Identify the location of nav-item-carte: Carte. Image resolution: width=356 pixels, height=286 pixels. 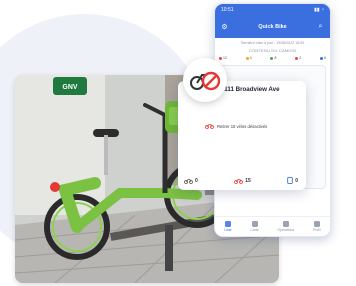
(254, 226).